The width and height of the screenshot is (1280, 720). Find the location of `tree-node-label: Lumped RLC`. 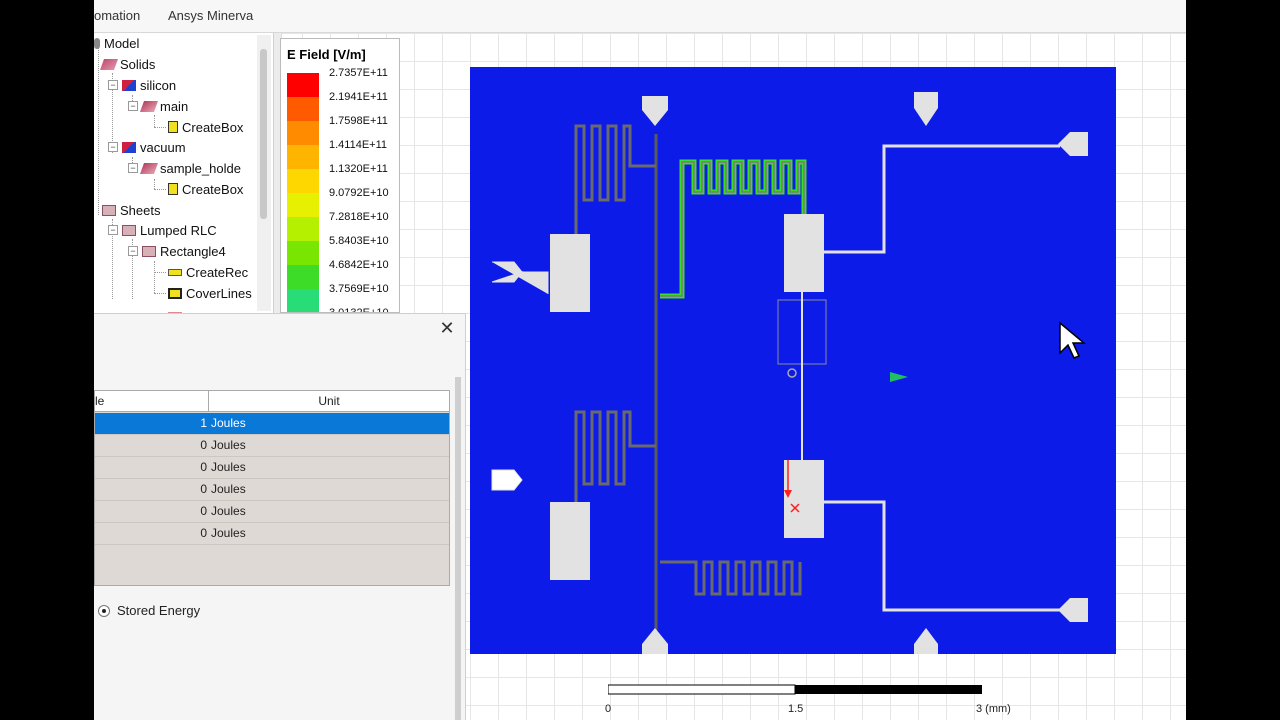

tree-node-label: Lumped RLC is located at coordinates (178, 230).